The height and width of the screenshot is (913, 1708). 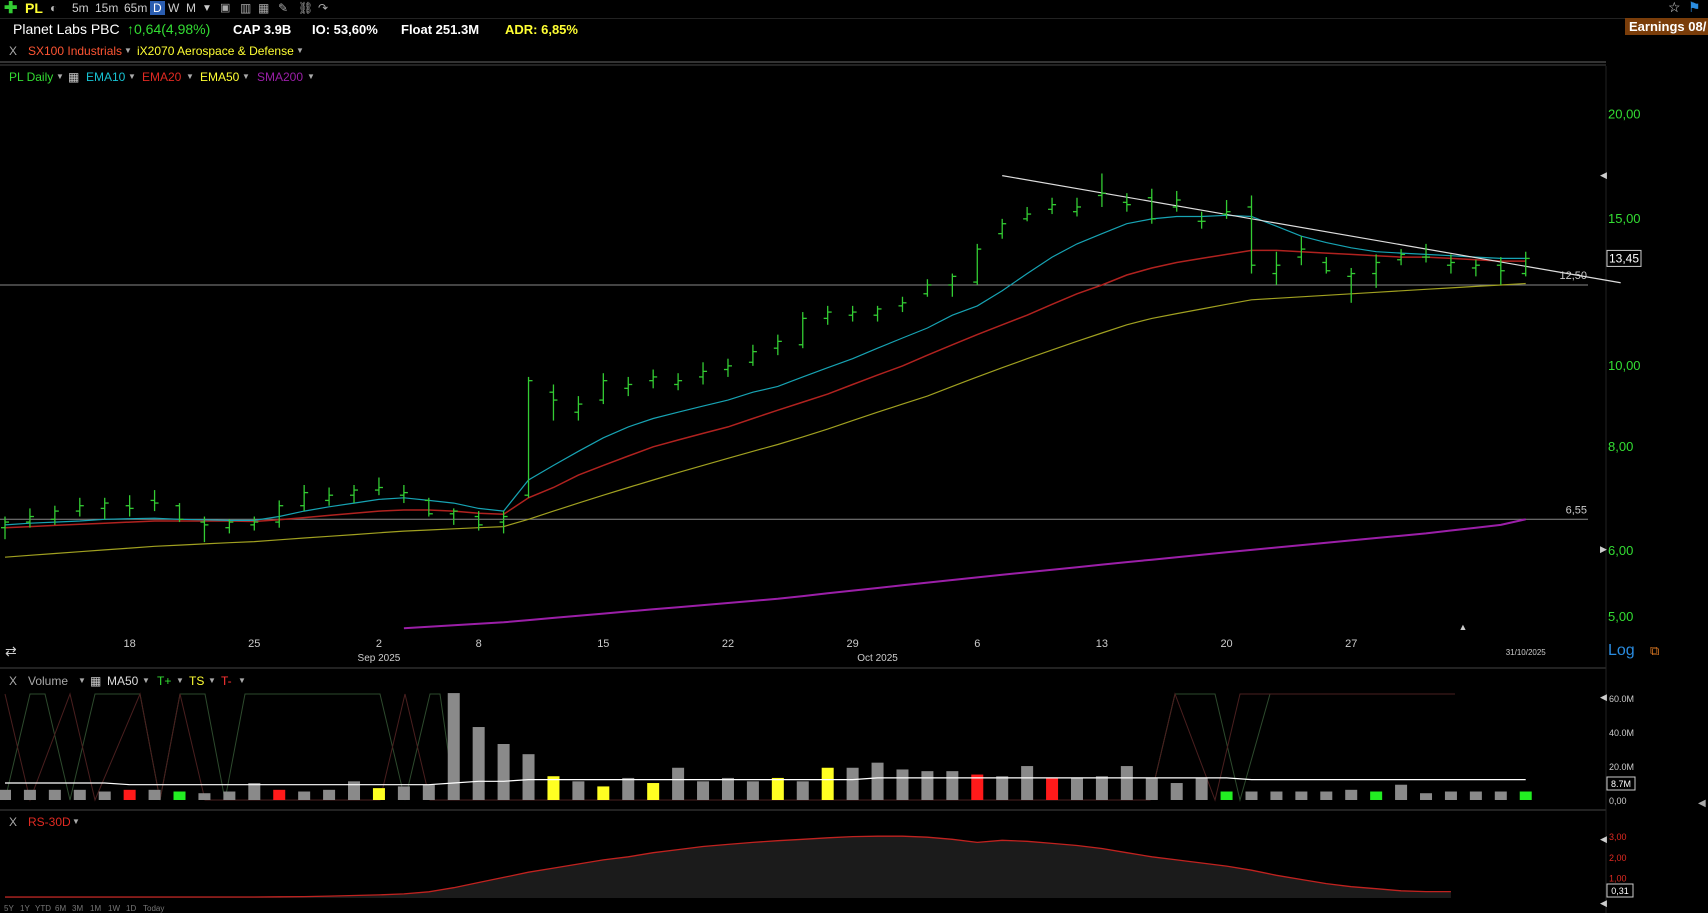 I want to click on x-tick-label: 18, so click(x=130, y=644).